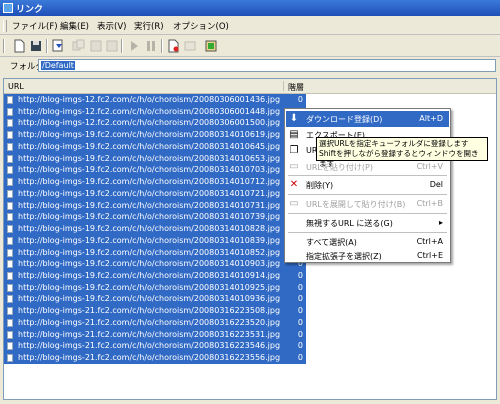 This screenshot has width=500, height=404. Describe the element at coordinates (74, 26) in the screenshot. I see `menu-edit: 編集(E)` at that location.